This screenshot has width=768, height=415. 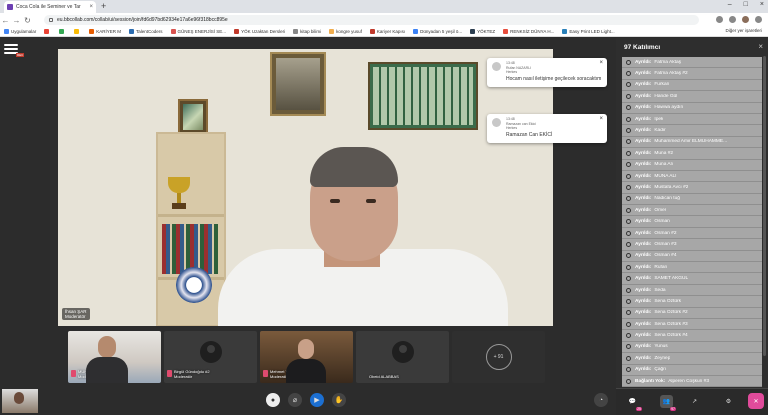 I want to click on tab-close-icon: ×, so click(x=91, y=7).